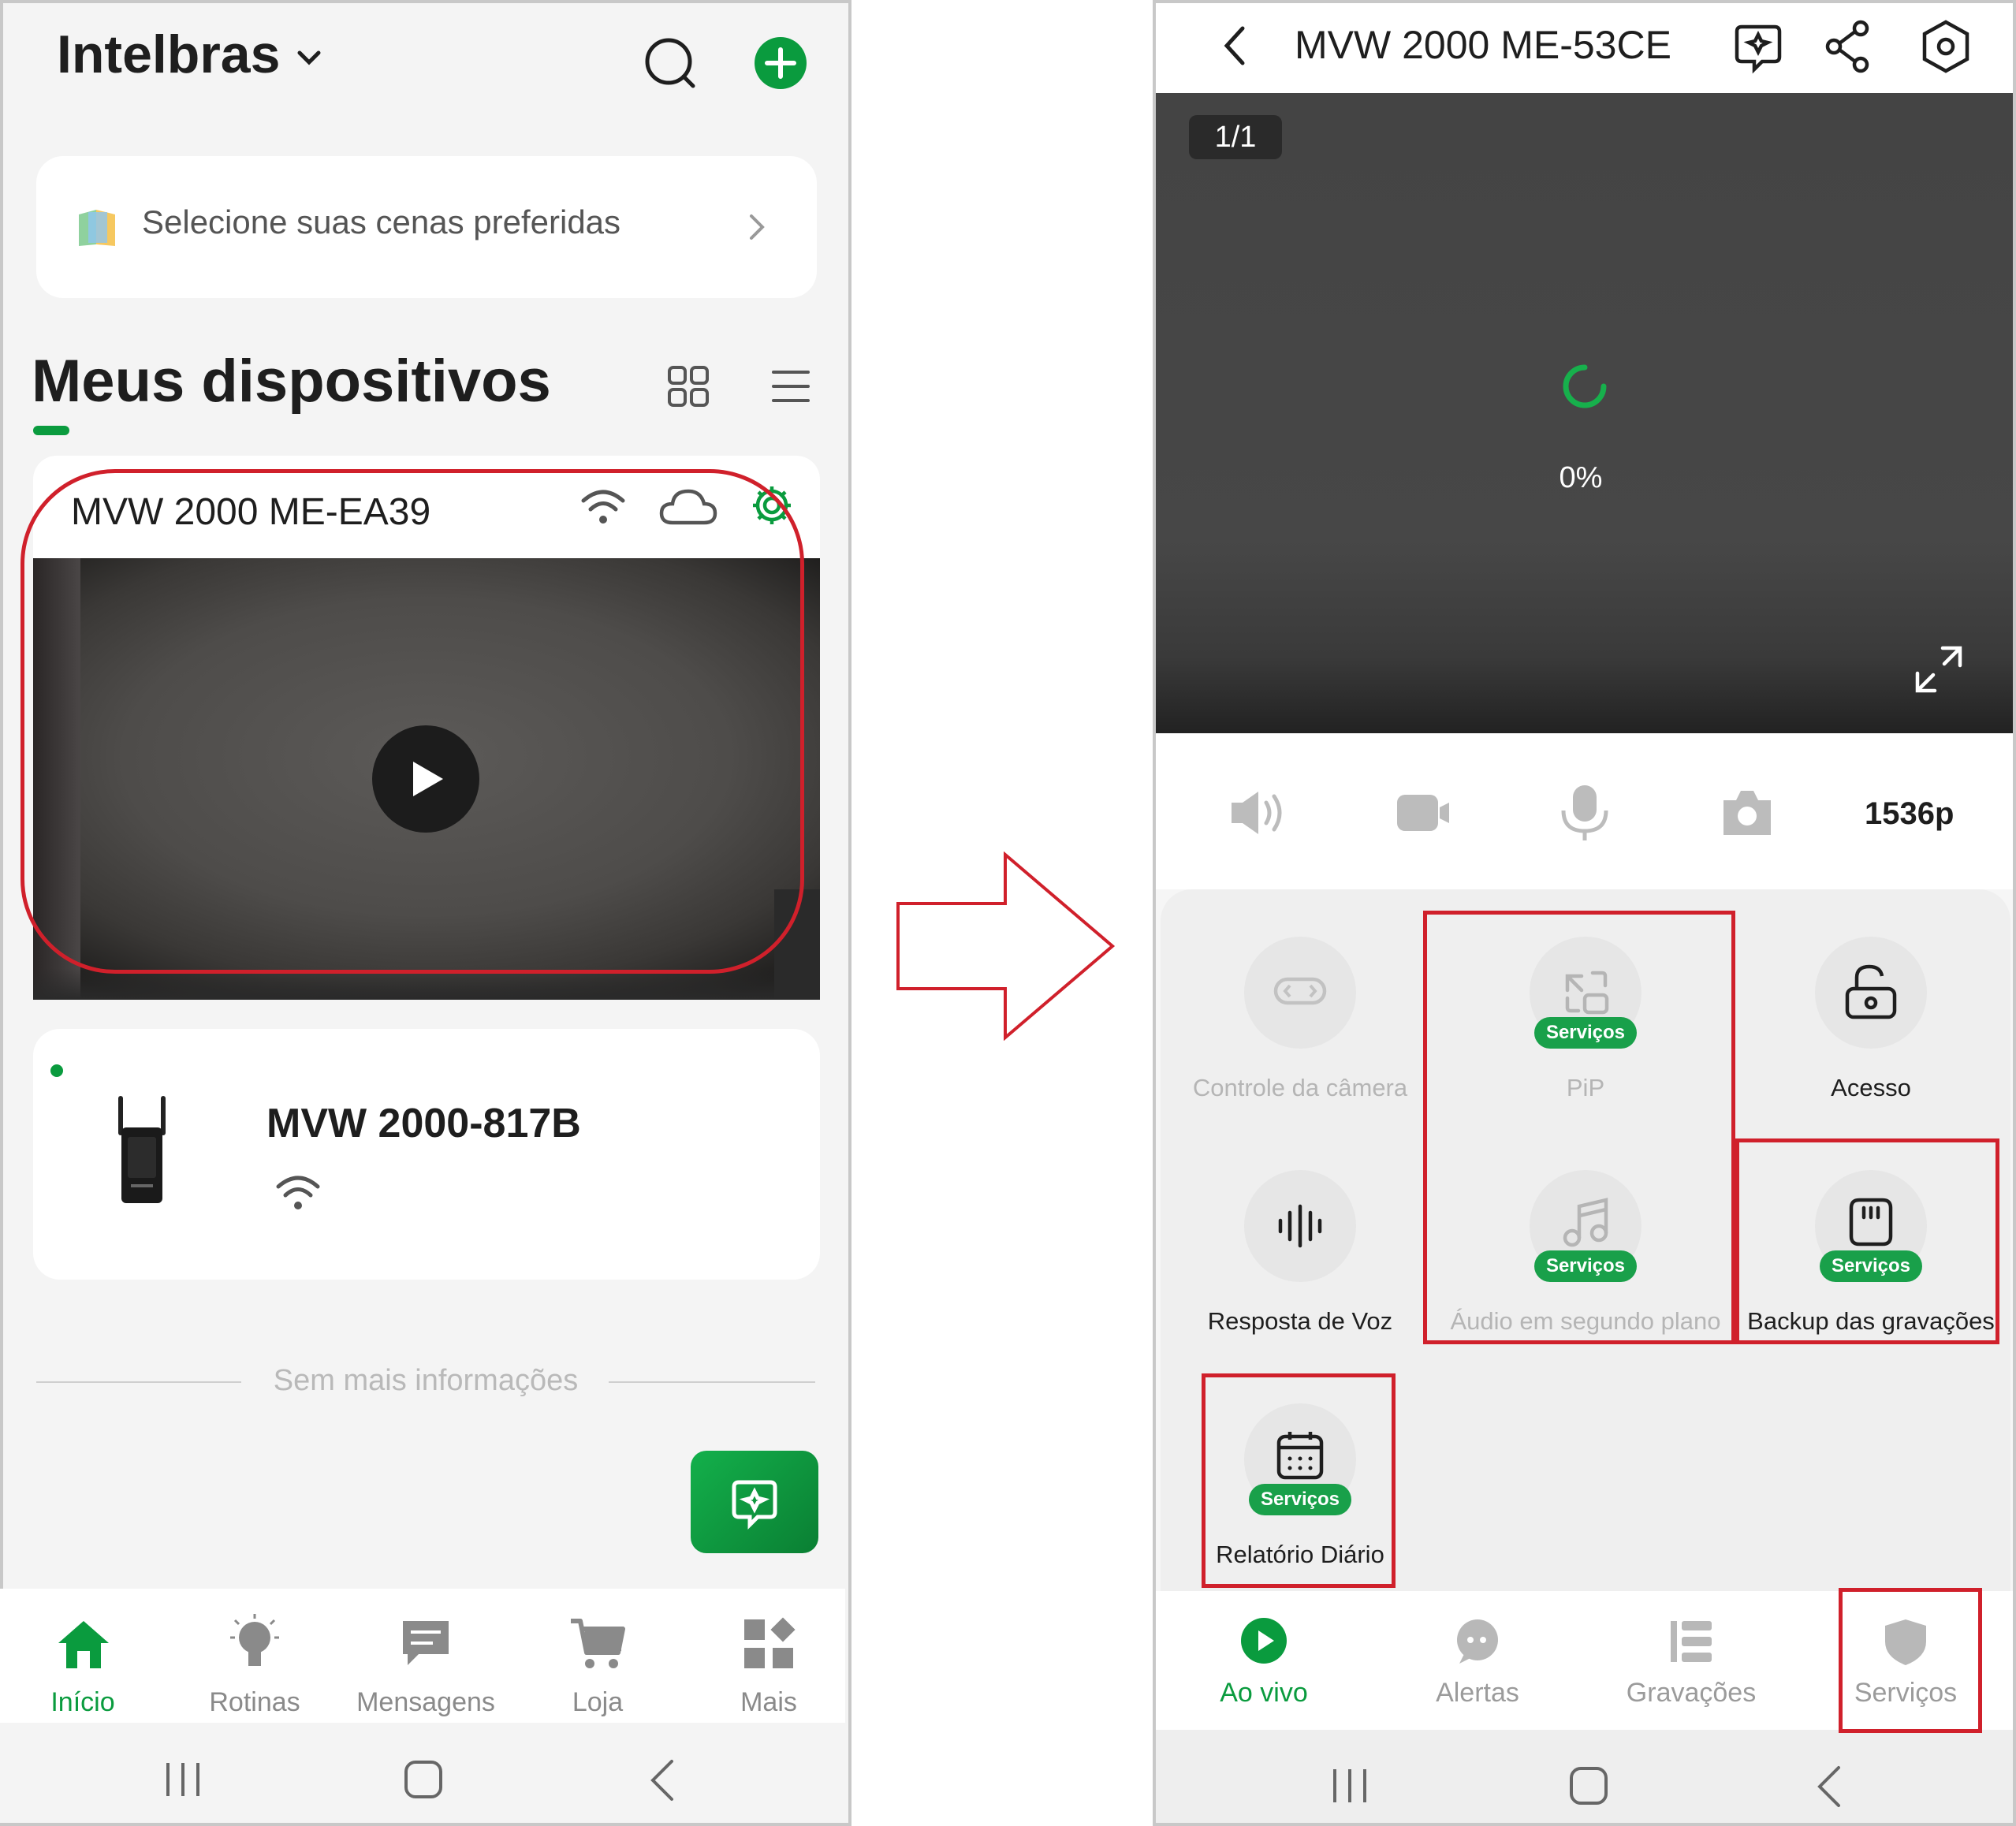 This screenshot has width=2016, height=1826. What do you see at coordinates (670, 63) in the screenshot?
I see `search-icon` at bounding box center [670, 63].